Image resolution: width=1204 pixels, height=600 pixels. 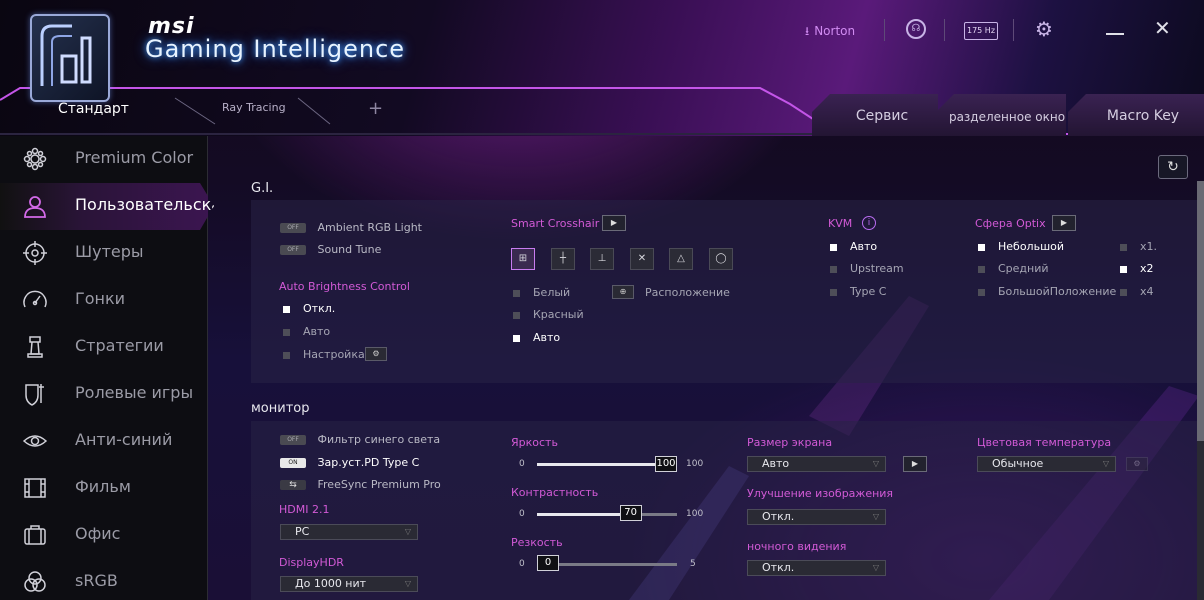 I want to click on sidebar-item-strategy: Стратегии, so click(x=104, y=347).